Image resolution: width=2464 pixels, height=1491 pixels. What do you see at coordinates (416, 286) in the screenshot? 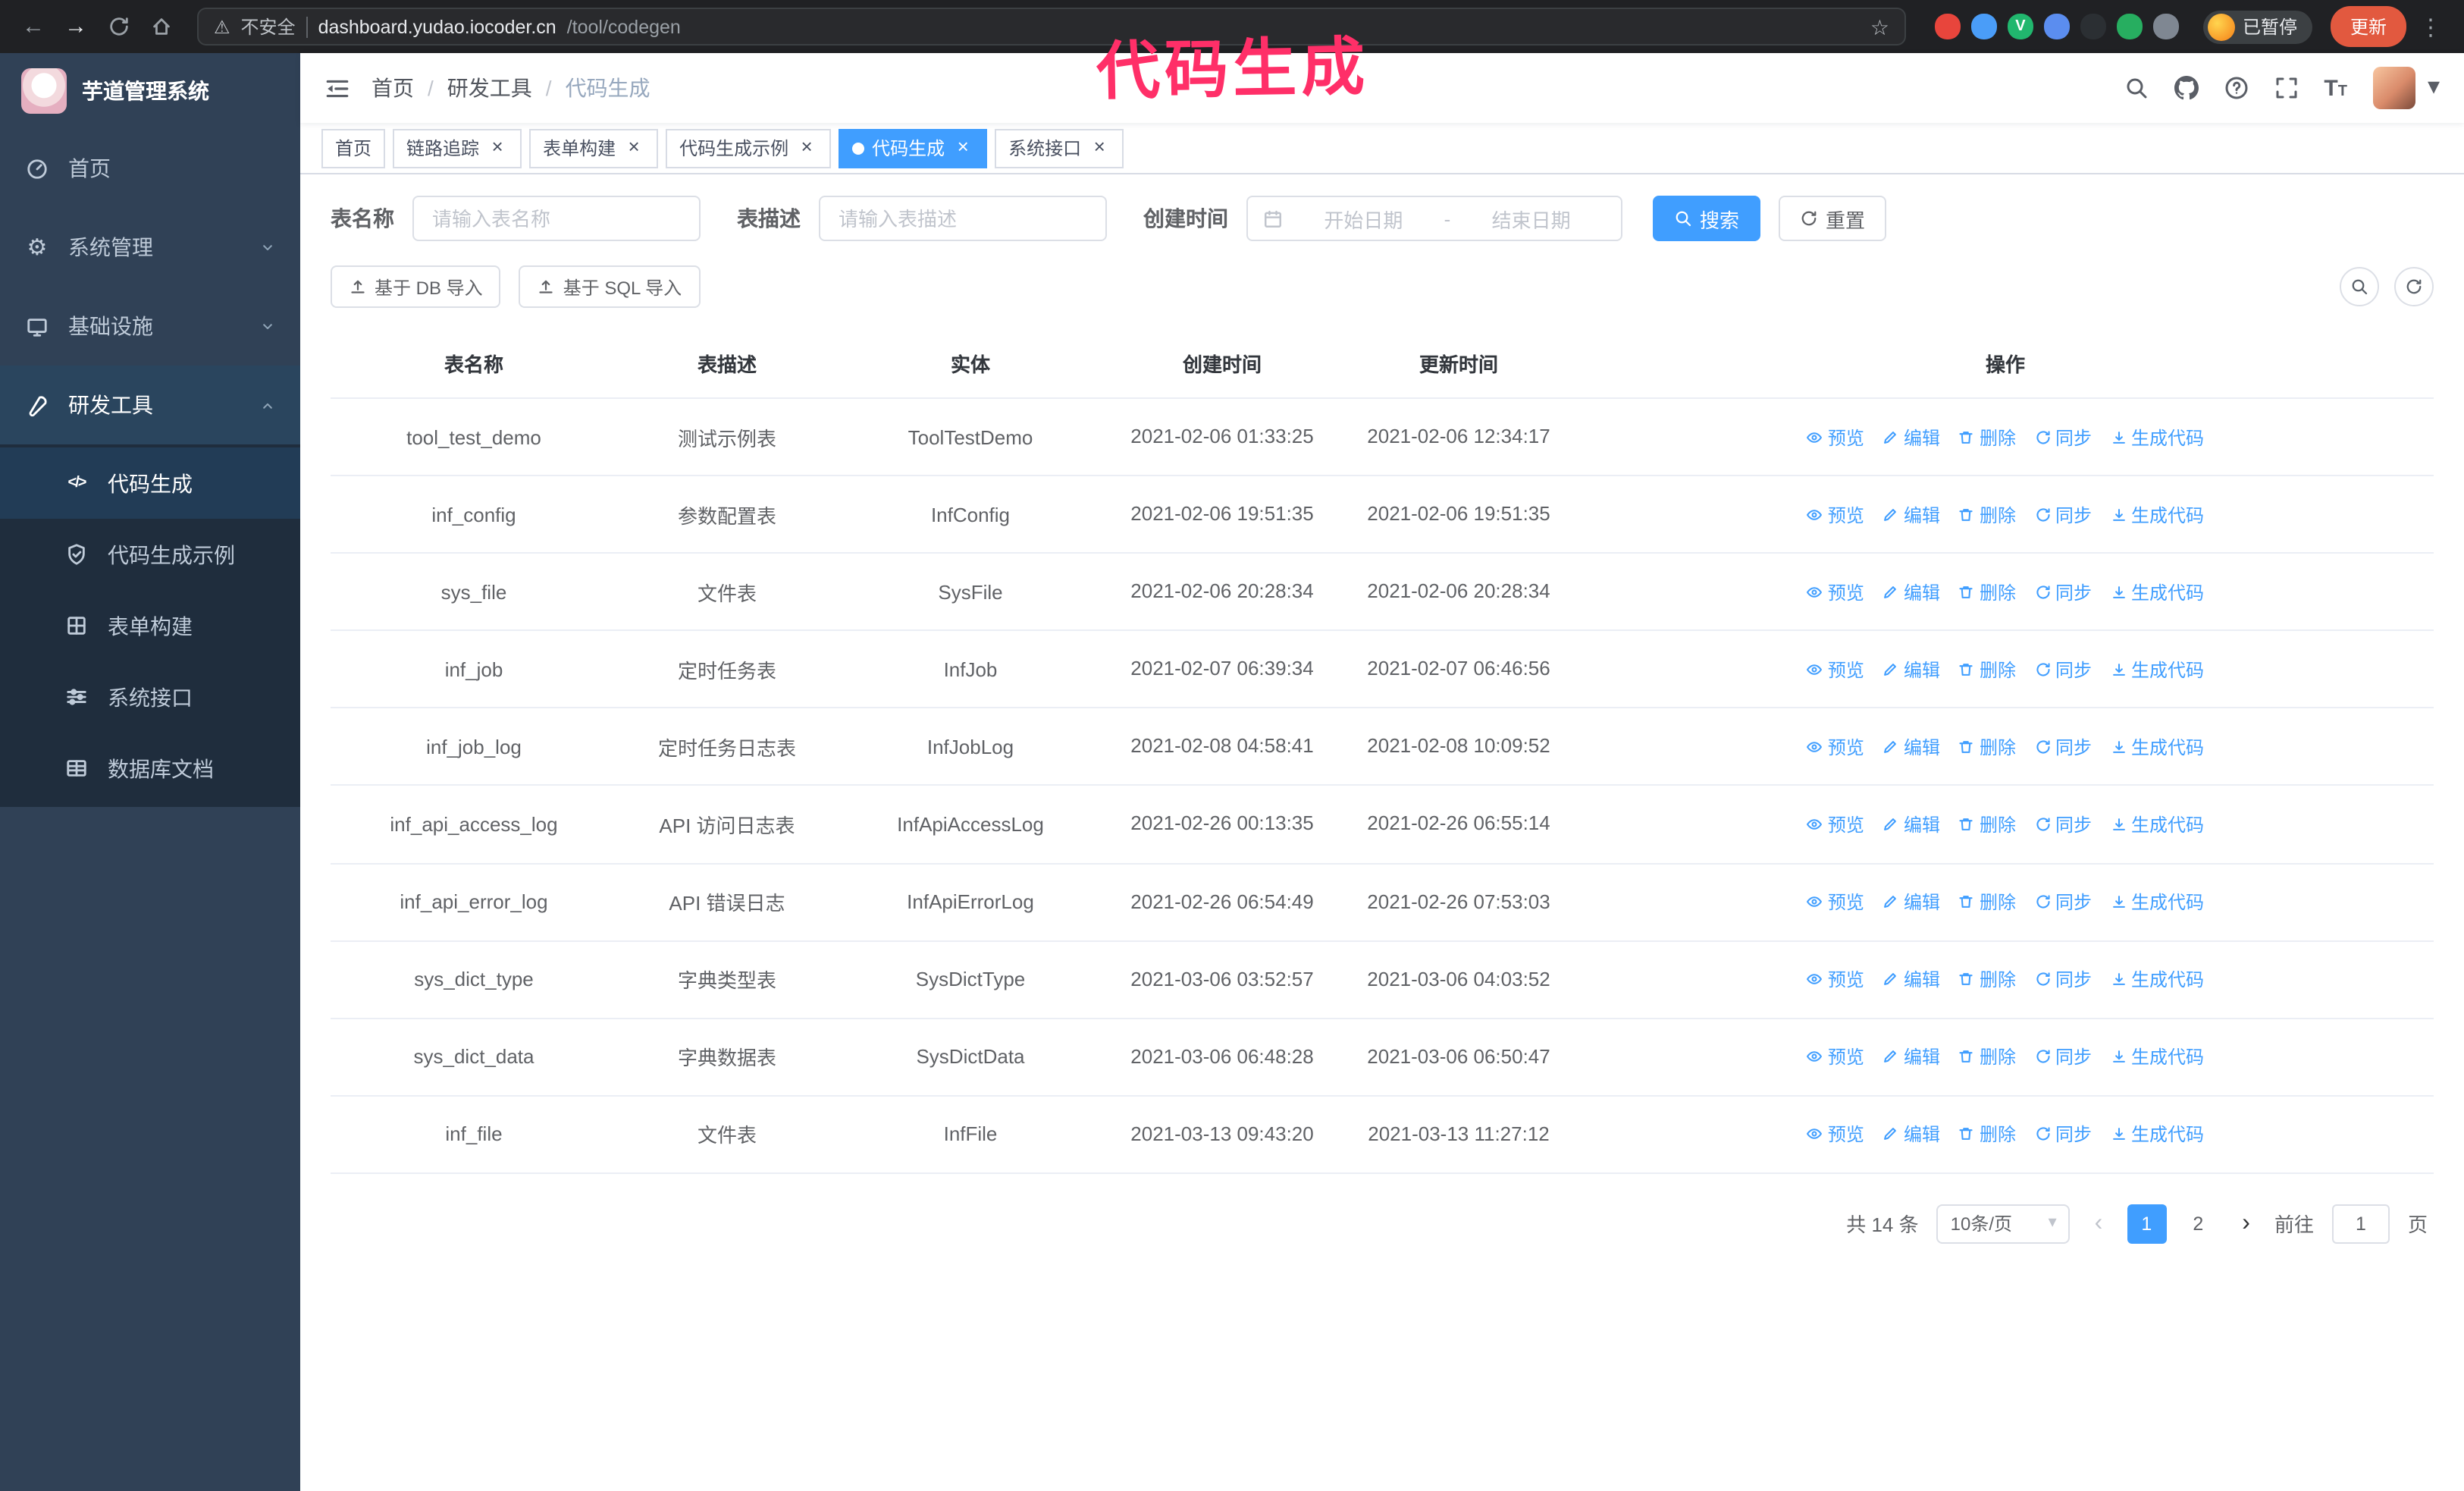
I see `import-db-button: 基于 DB 导入` at bounding box center [416, 286].